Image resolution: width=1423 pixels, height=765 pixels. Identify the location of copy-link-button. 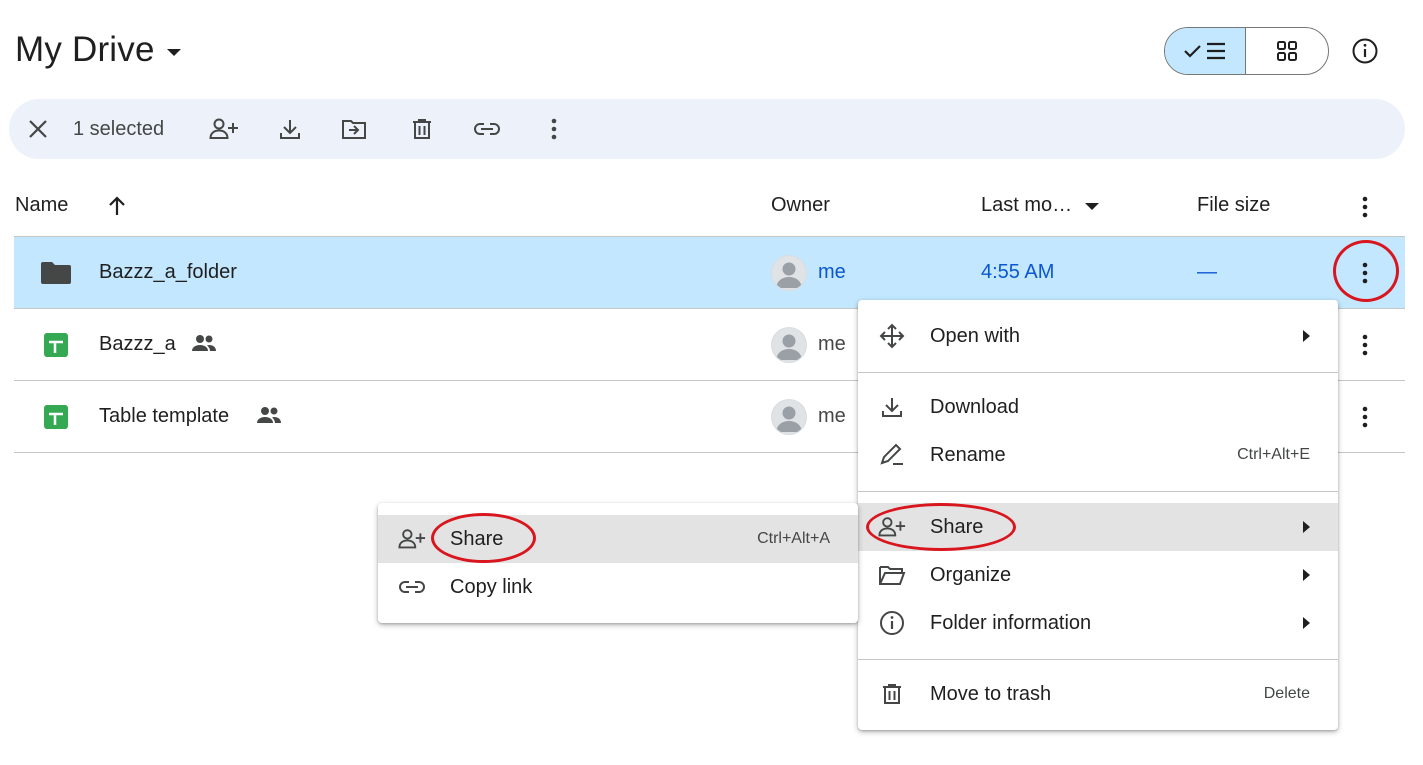
(487, 129).